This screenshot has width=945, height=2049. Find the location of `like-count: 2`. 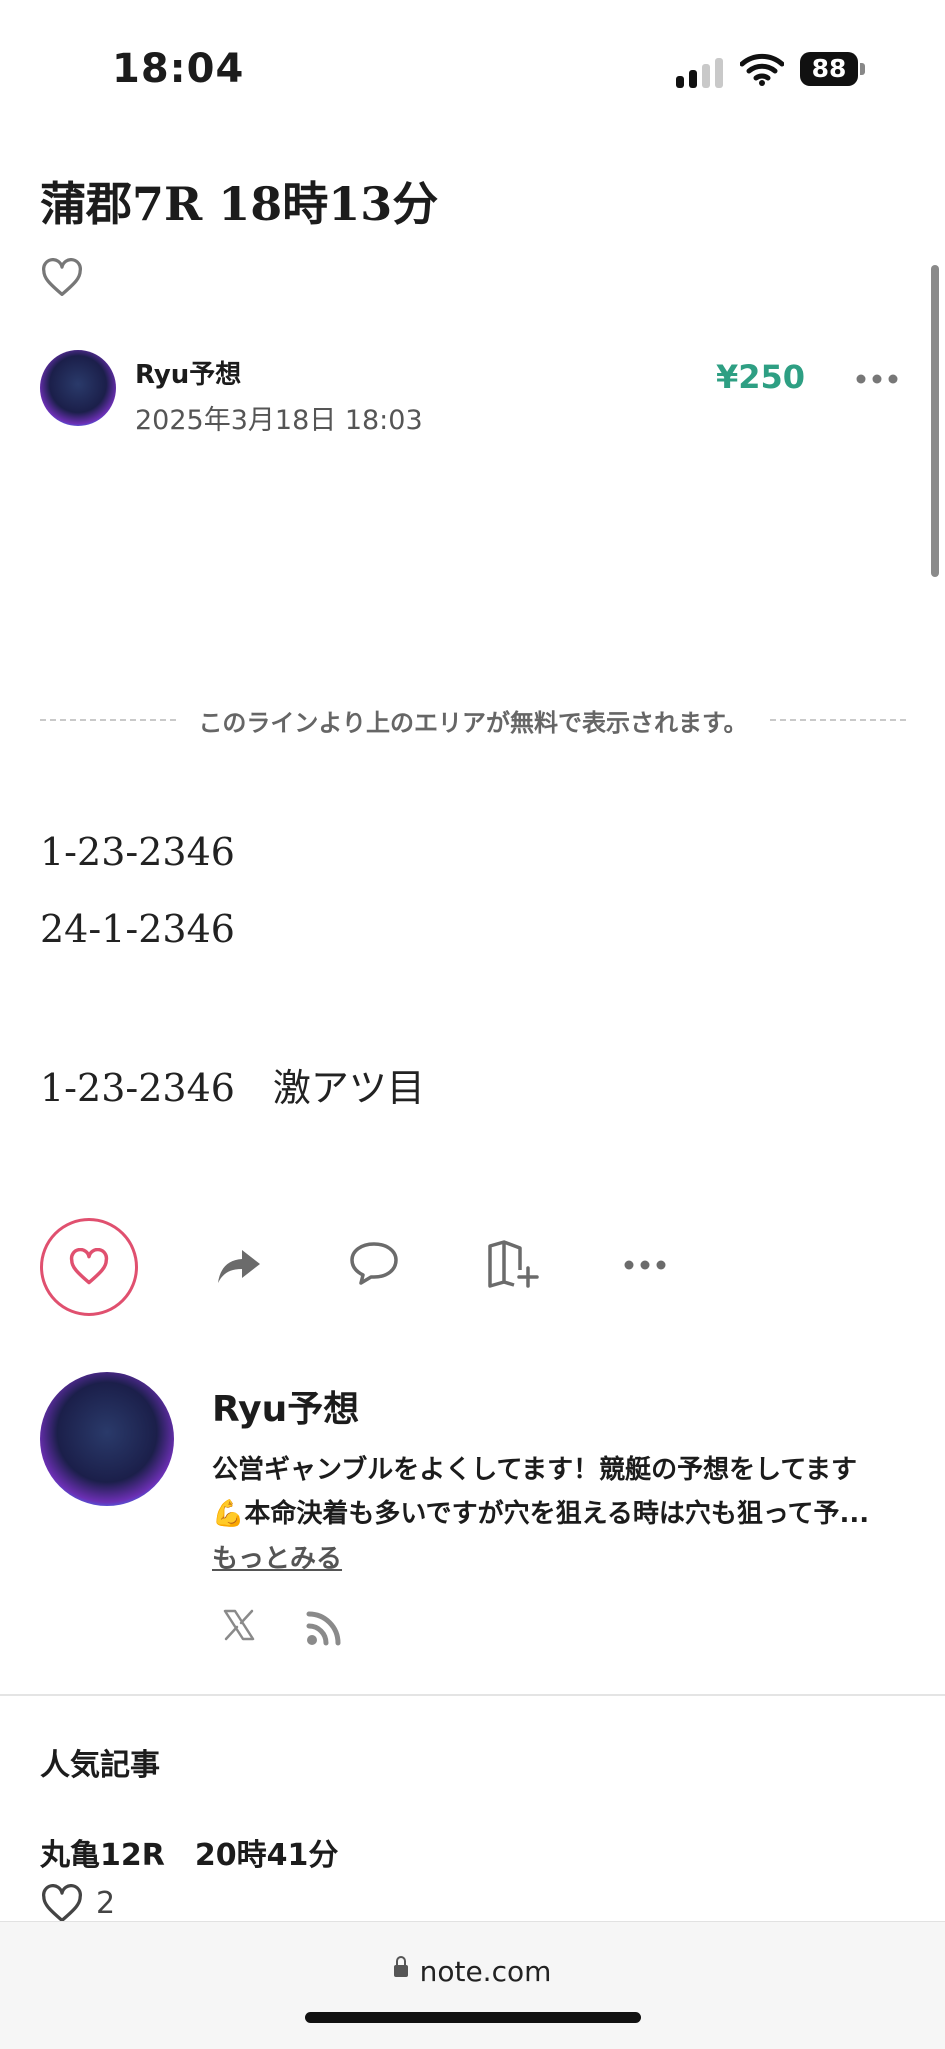

like-count: 2 is located at coordinates (106, 1903).